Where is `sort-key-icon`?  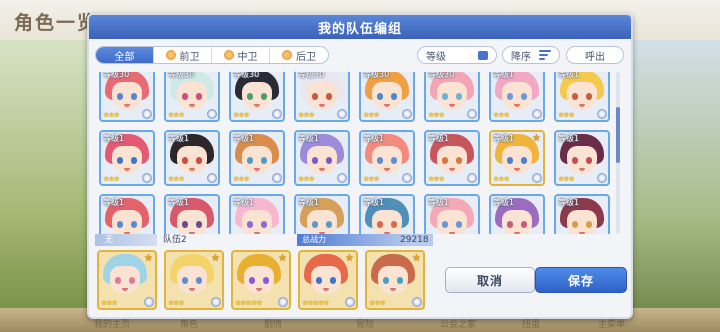 sort-key-icon is located at coordinates (483, 55).